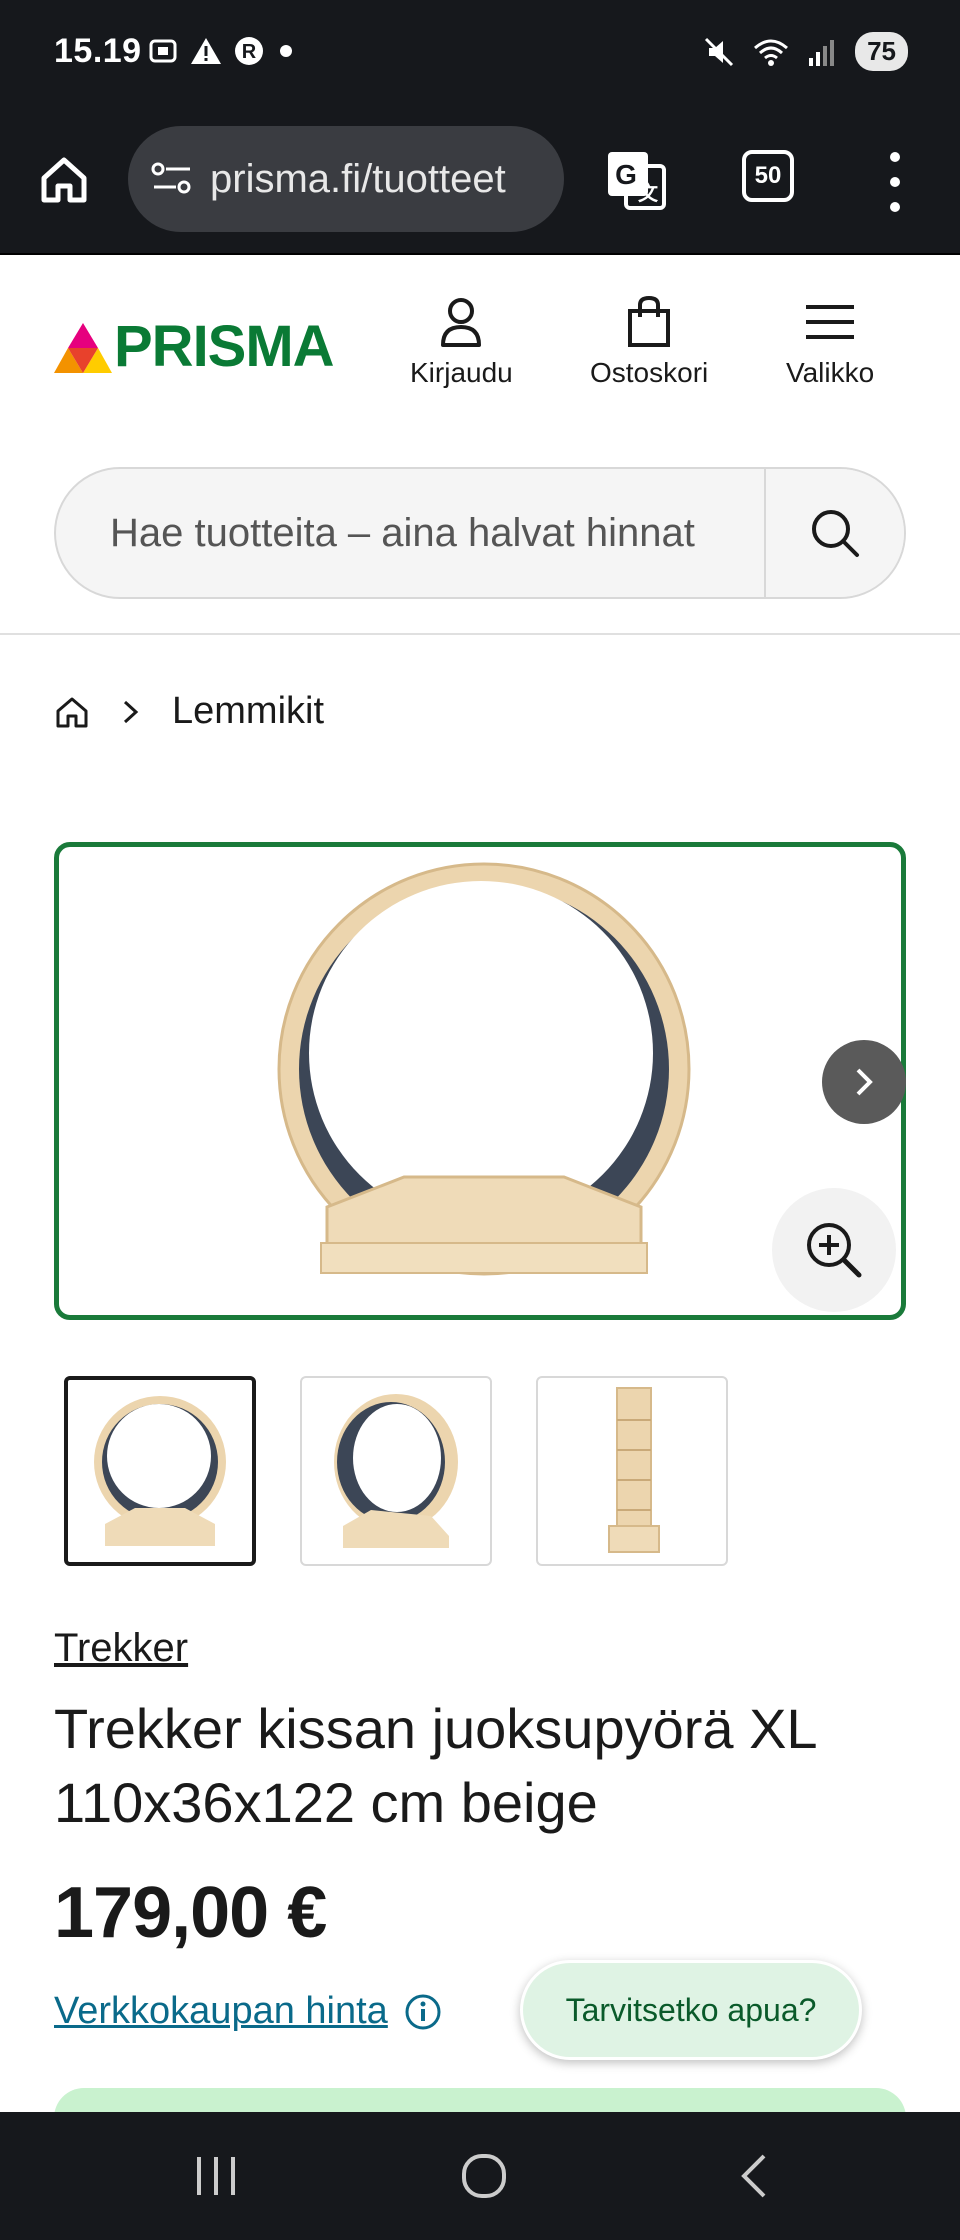 The width and height of the screenshot is (960, 2240). What do you see at coordinates (822, 52) in the screenshot?
I see `signal-icon` at bounding box center [822, 52].